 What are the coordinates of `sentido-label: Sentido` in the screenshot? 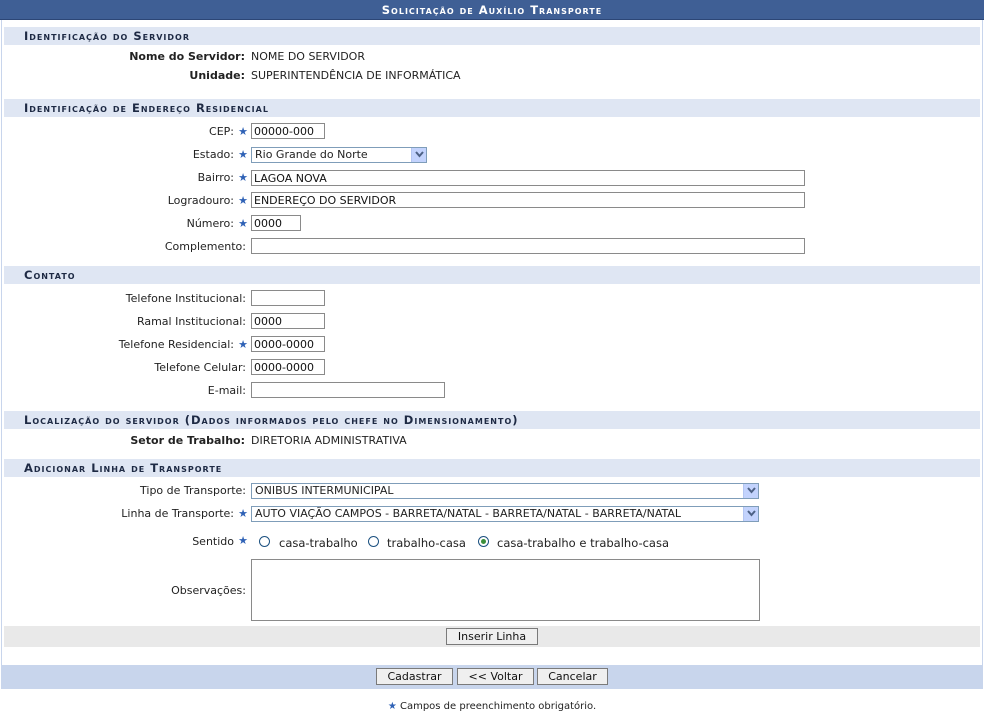 It's located at (213, 541).